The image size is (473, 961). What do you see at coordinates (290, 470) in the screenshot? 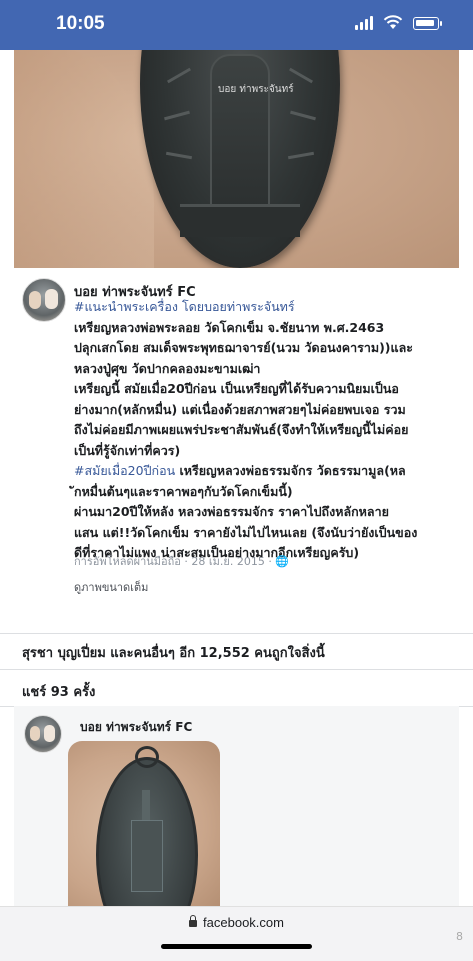
I see `post-line-text: เหรียญหลวงพ่อธรรมจักร วัดธรรมามูล(หล` at bounding box center [290, 470].